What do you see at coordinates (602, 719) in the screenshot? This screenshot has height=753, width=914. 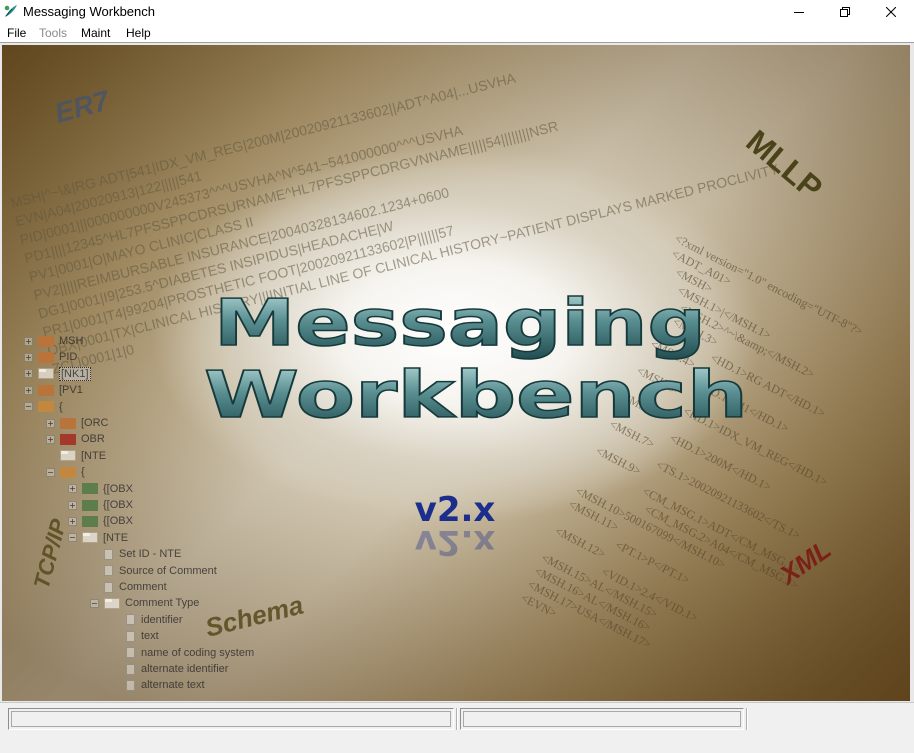 I see `status-panel-secondary` at bounding box center [602, 719].